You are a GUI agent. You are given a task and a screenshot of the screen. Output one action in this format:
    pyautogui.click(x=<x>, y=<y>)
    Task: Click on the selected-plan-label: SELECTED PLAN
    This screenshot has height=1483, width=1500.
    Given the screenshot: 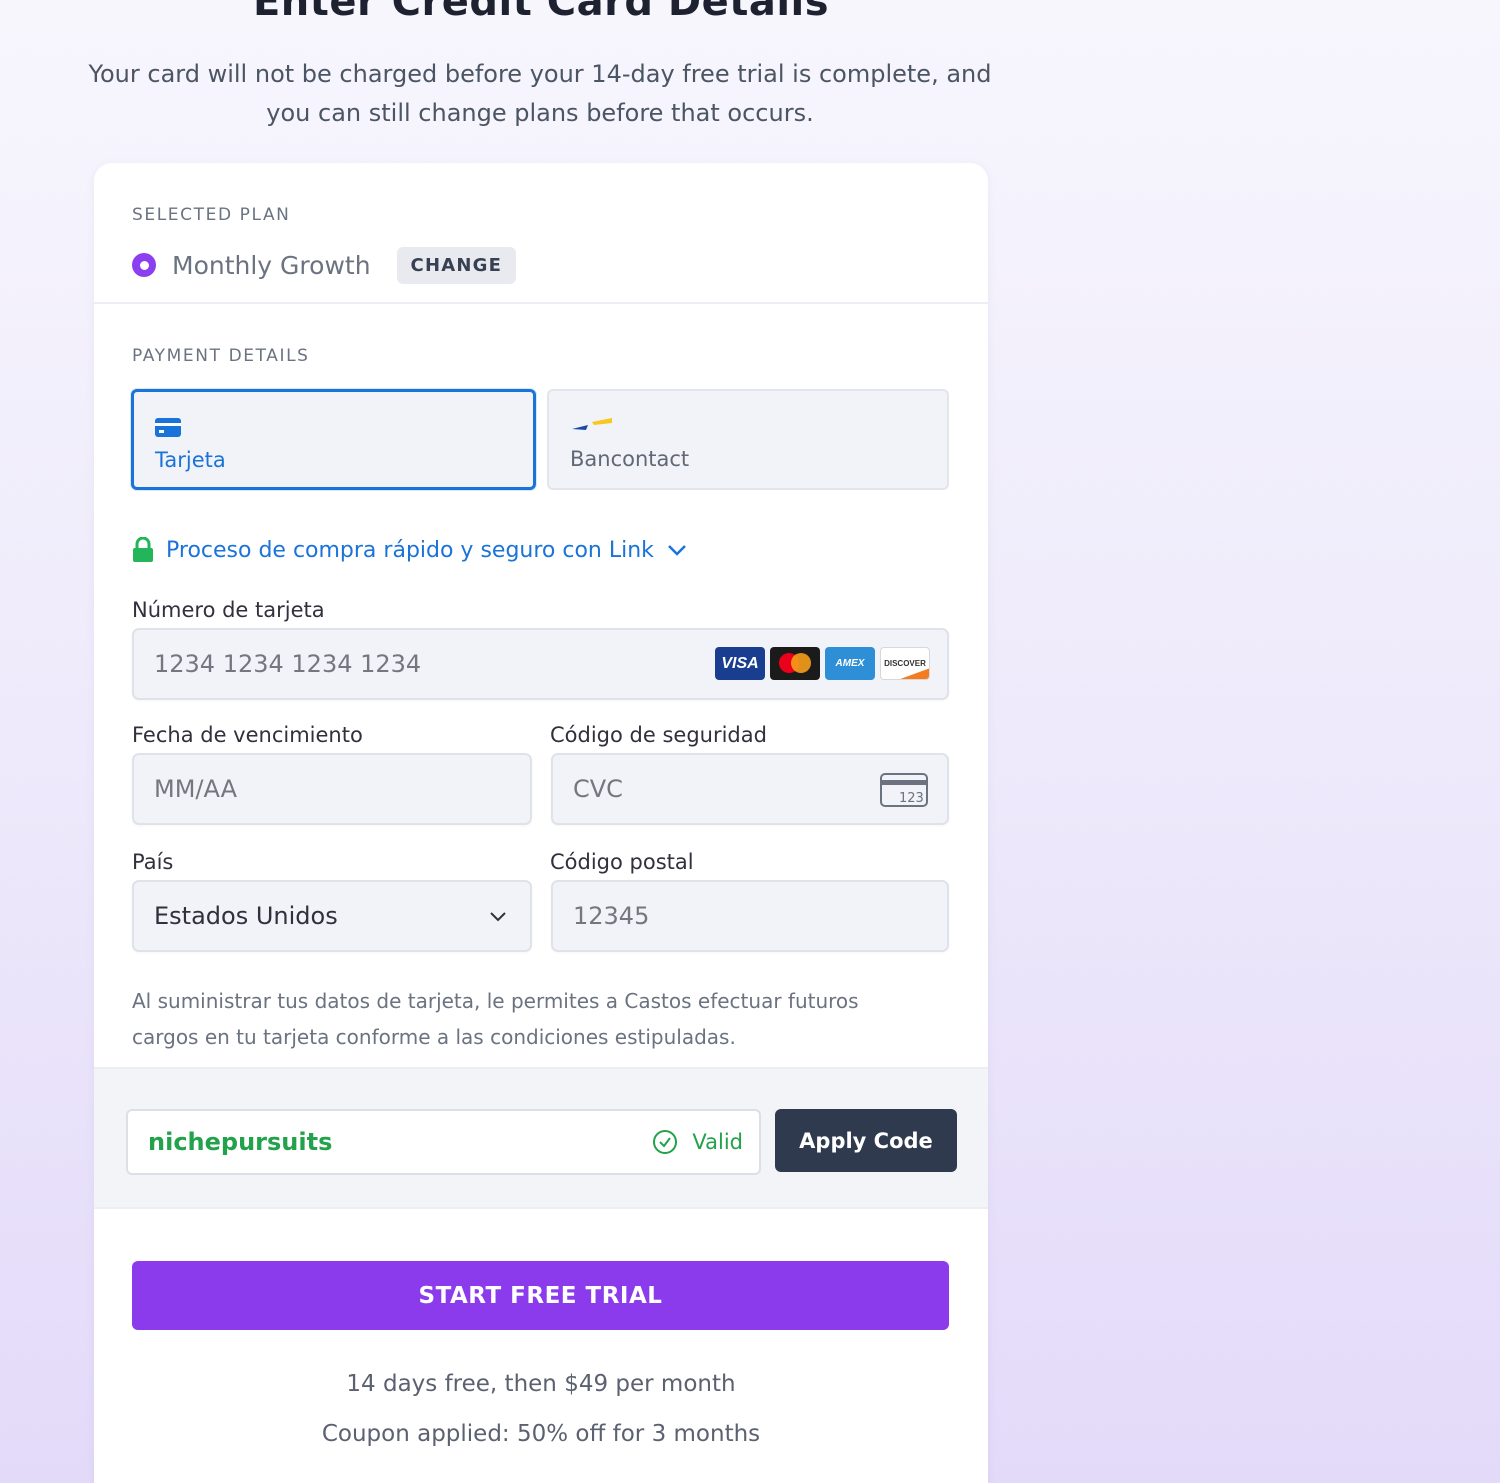 What is the action you would take?
    pyautogui.click(x=211, y=215)
    